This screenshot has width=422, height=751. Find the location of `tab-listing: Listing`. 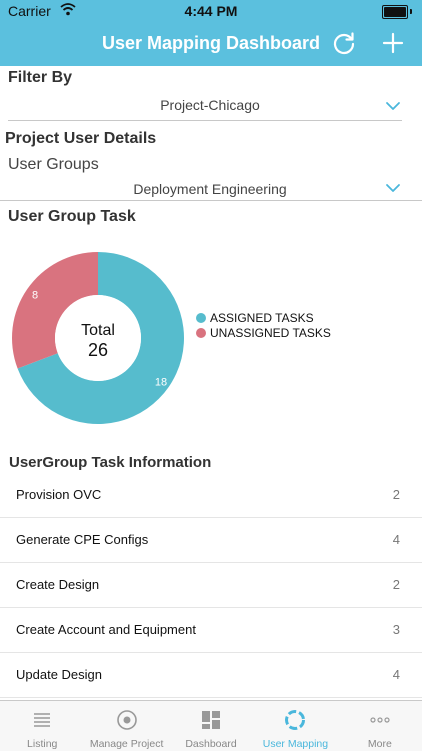

tab-listing: Listing is located at coordinates (42, 726).